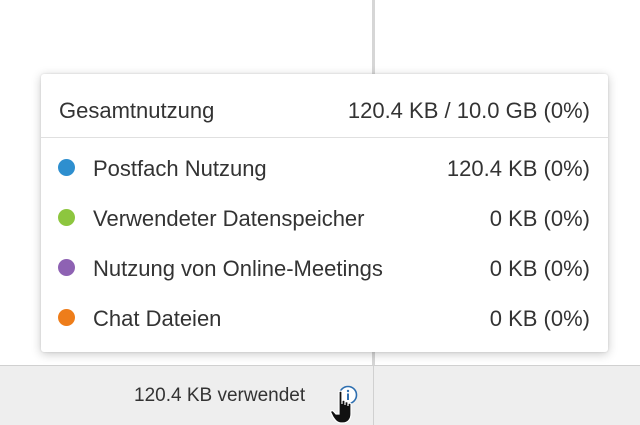 The height and width of the screenshot is (425, 640). I want to click on meetings-color-dot, so click(66, 267).